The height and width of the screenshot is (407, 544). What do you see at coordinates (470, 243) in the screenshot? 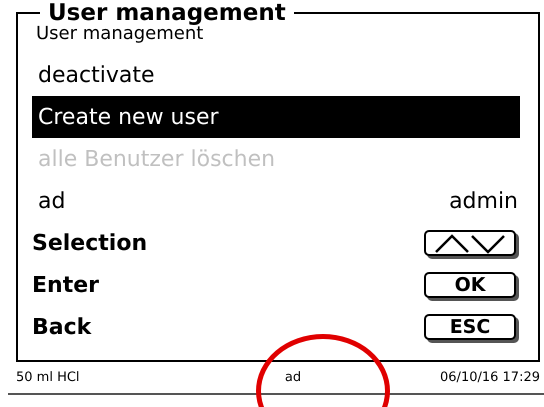
I see `up-down-key` at bounding box center [470, 243].